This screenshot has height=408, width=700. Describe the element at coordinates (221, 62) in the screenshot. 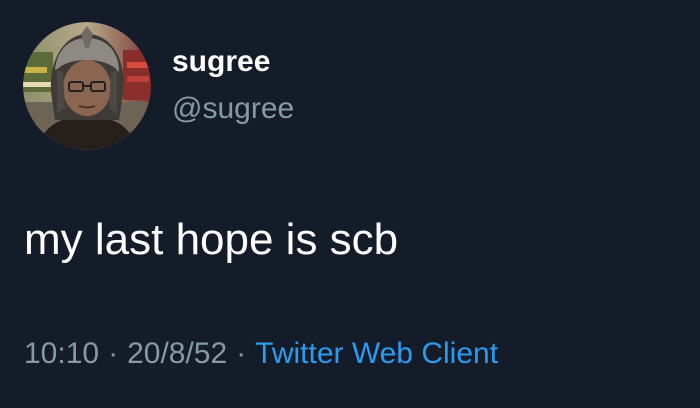

I see `display-name: sugree` at that location.